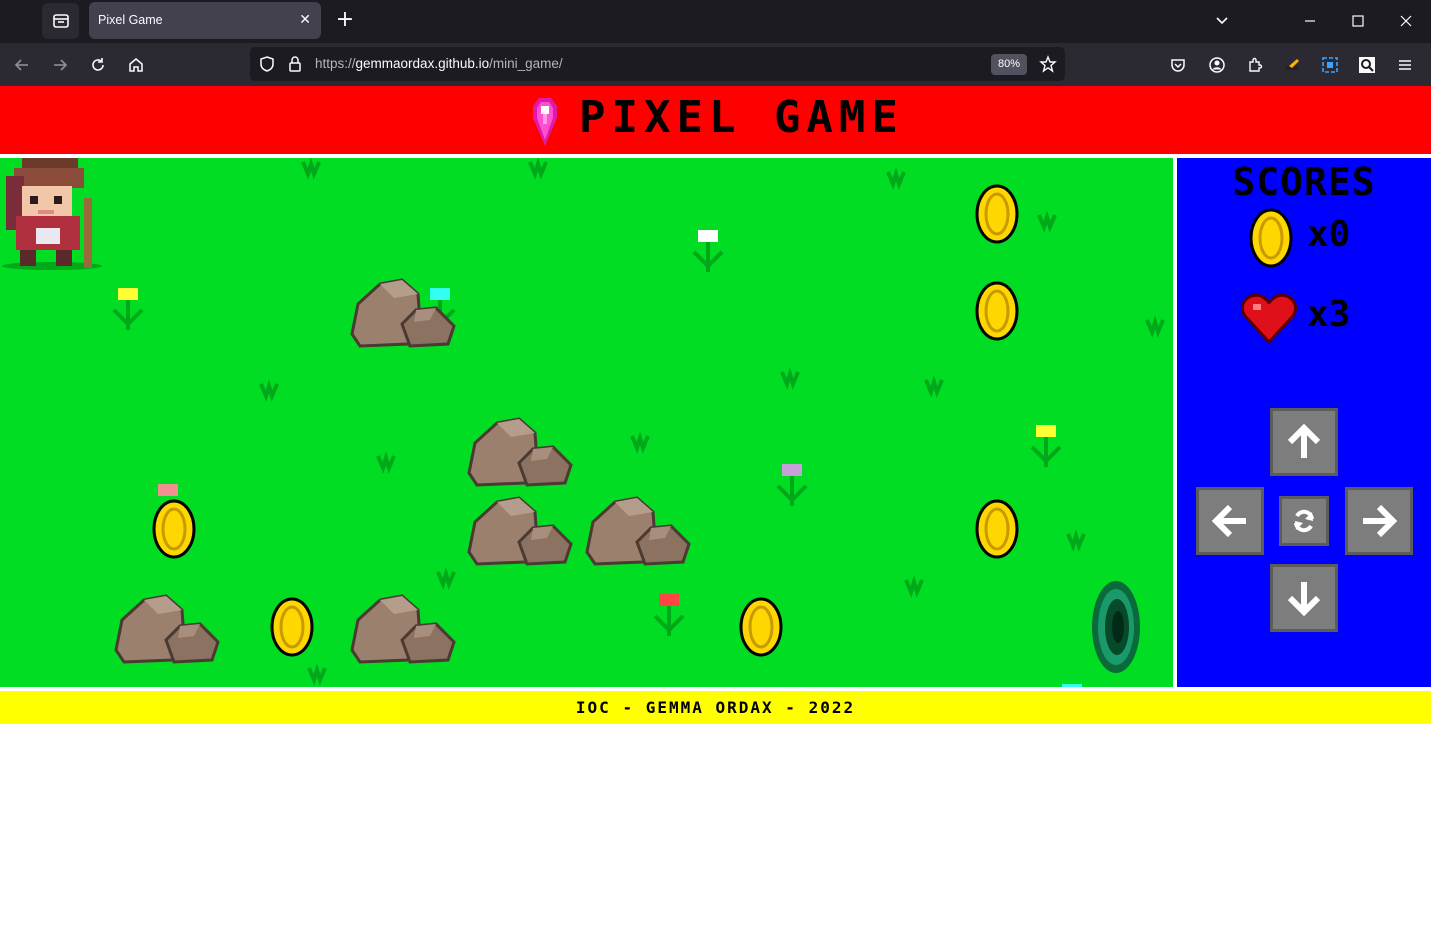  I want to click on footer: IOC - GEMMA ORDAX - 2022, so click(715, 707).